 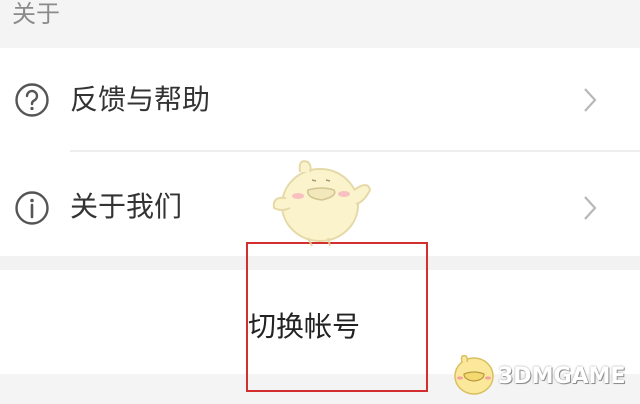 What do you see at coordinates (320, 24) in the screenshot?
I see `section-header: 关于` at bounding box center [320, 24].